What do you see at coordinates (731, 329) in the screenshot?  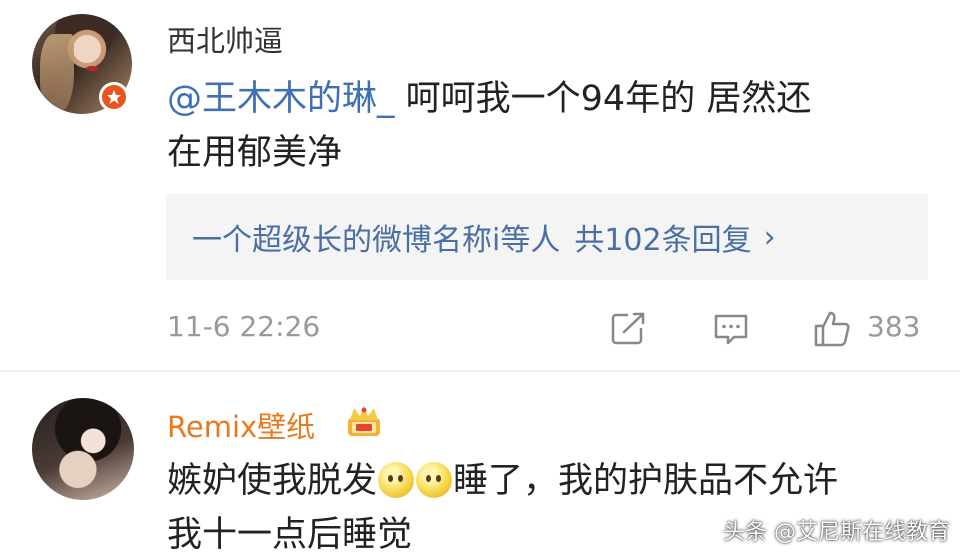 I see `comment-icon` at bounding box center [731, 329].